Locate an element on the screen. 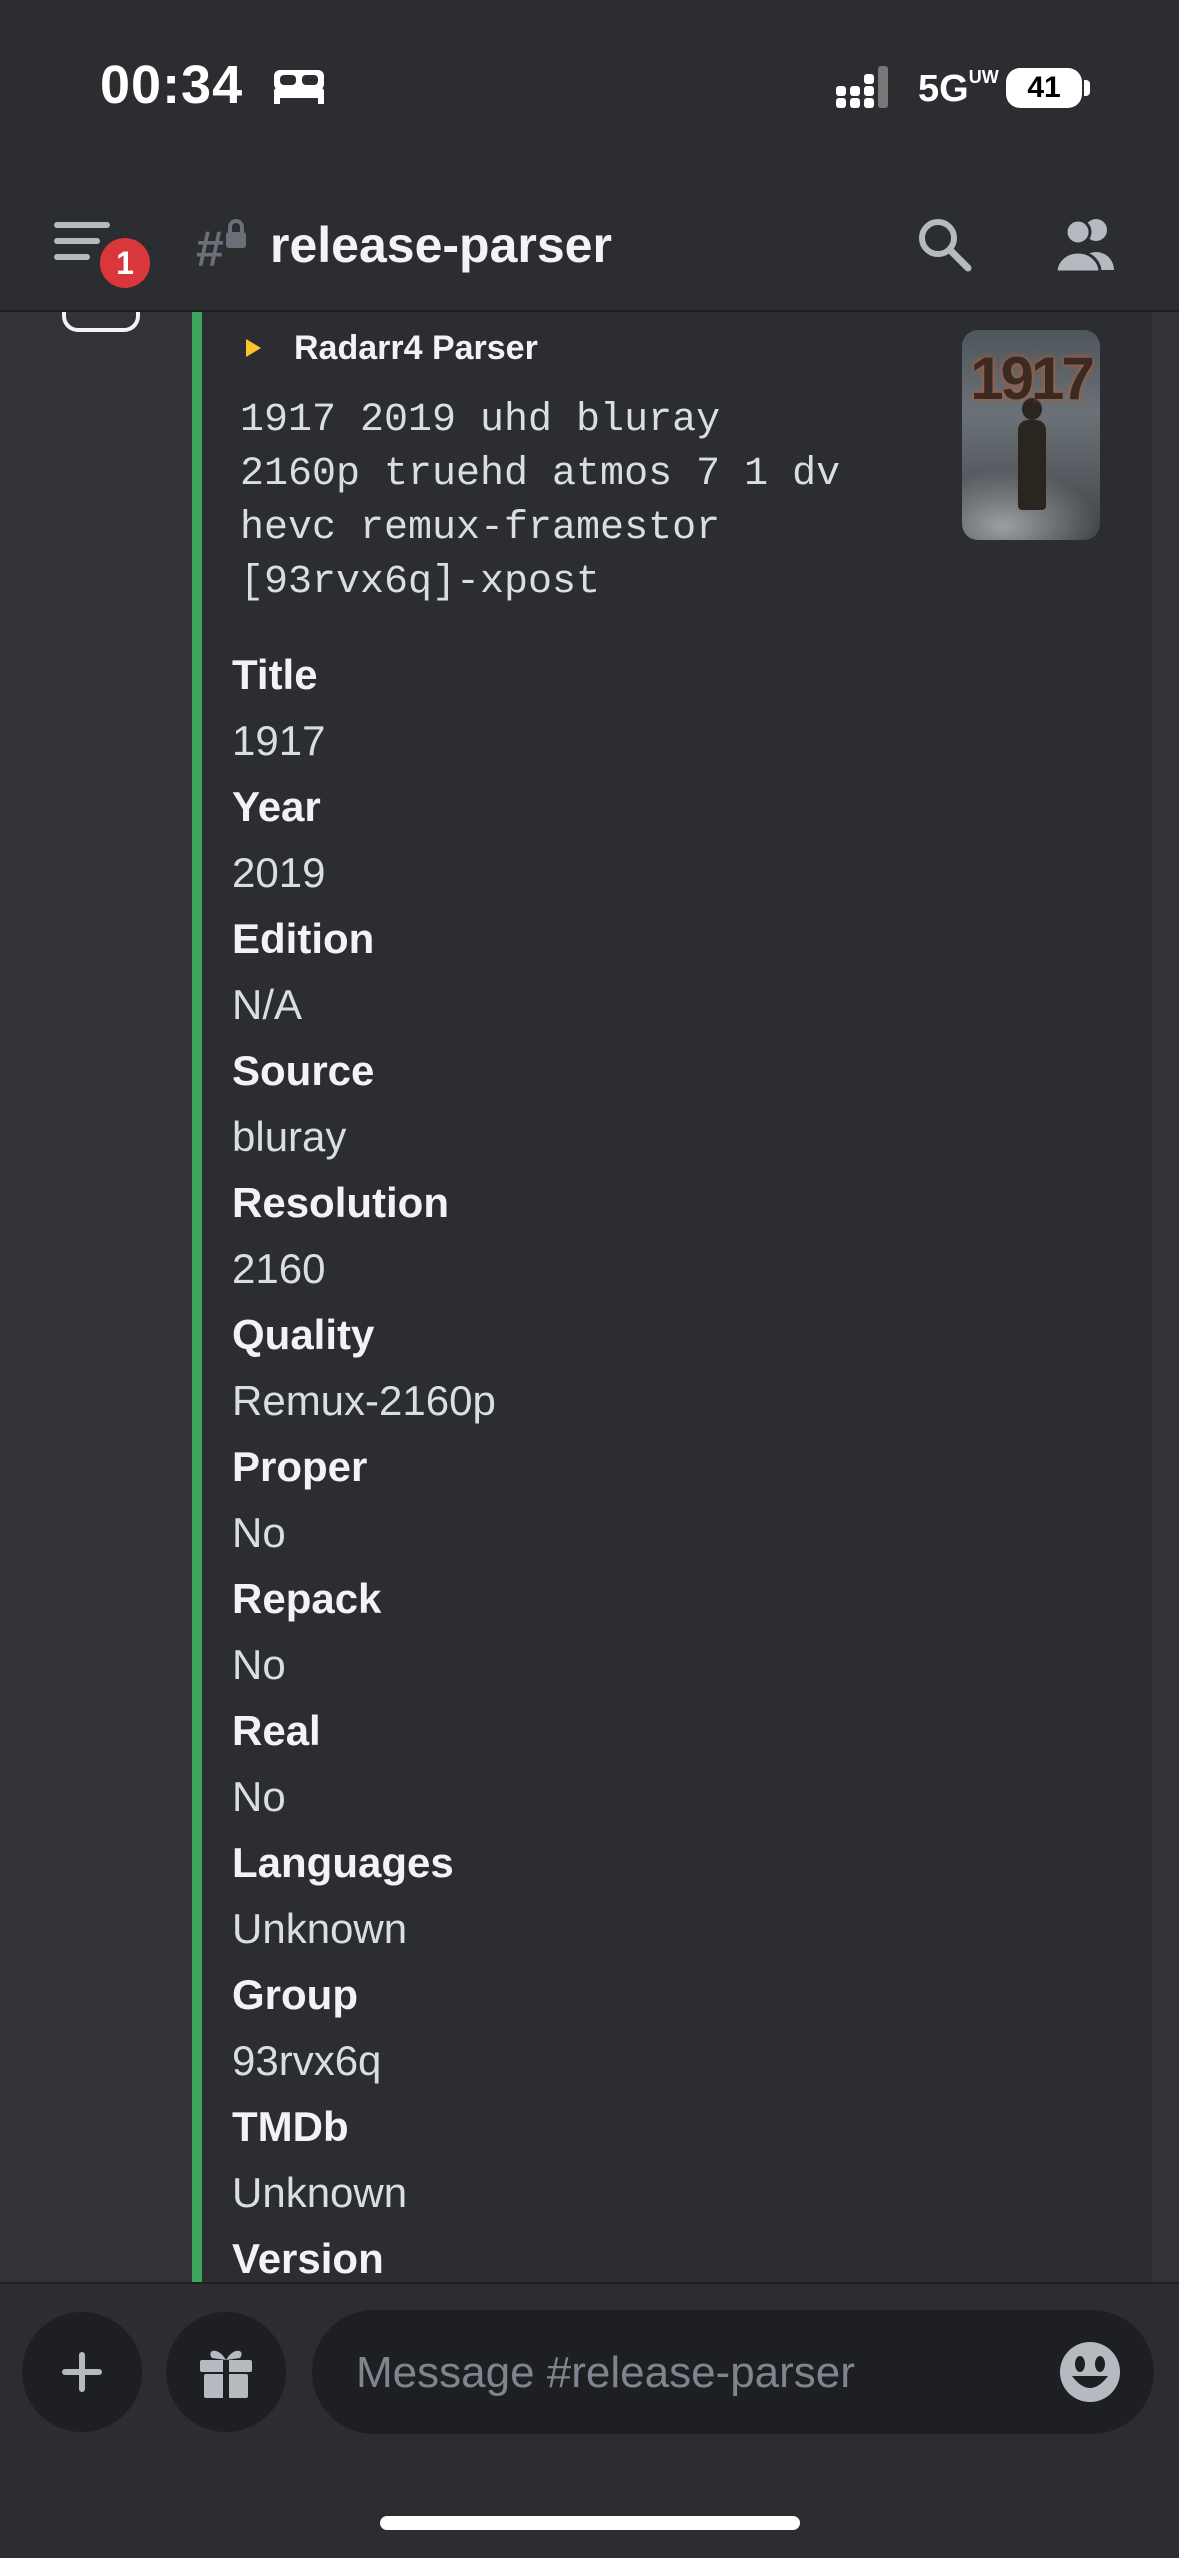  field-name: Source is located at coordinates (303, 1070).